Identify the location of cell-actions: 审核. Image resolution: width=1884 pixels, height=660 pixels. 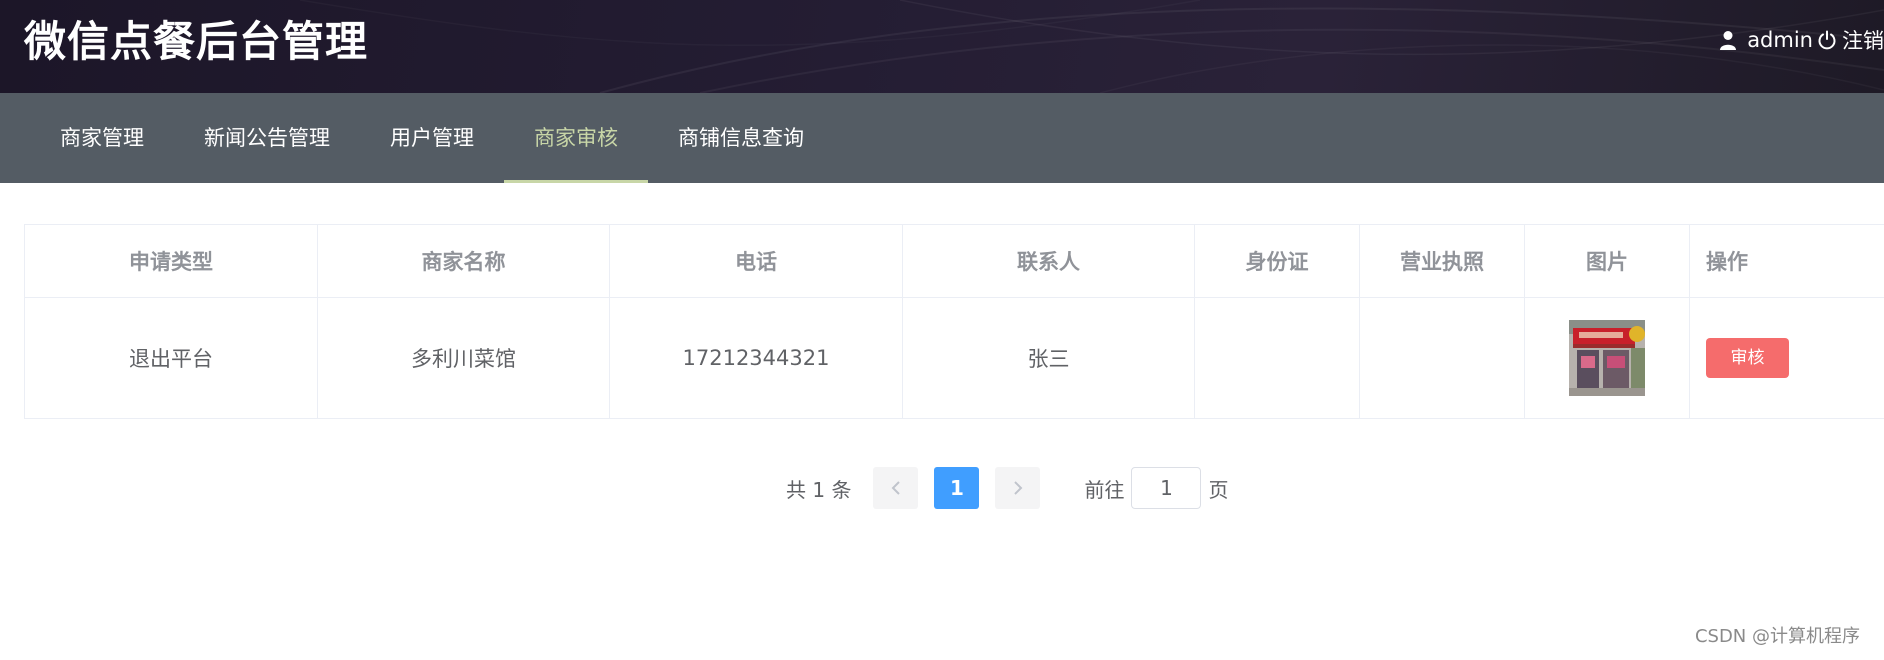
(1786, 358).